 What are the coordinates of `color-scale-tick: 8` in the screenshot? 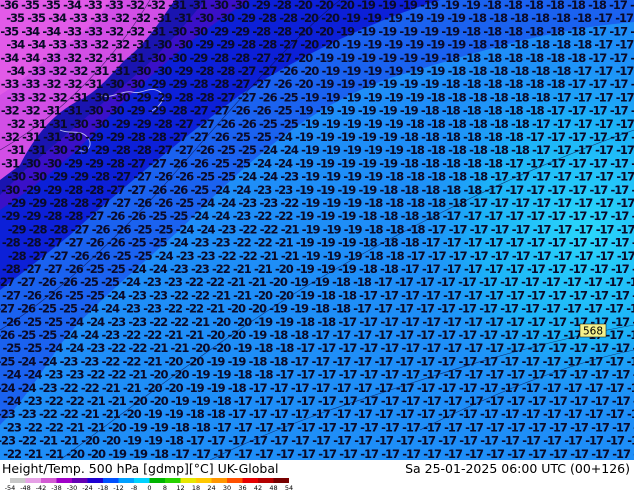 It's located at (165, 487).